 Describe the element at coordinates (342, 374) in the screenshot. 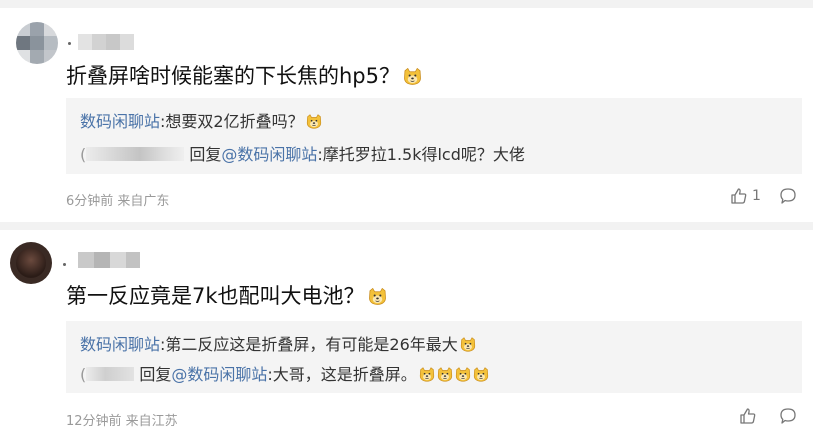

I see `sub-reply-text: :大哥，这是折叠屏。` at that location.